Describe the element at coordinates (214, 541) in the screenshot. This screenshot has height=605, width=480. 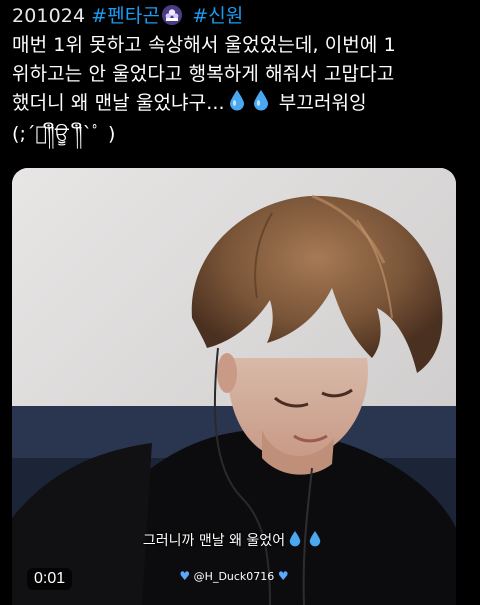
I see `subtitle-text: 그러니까 맨날 왜 울었어` at that location.